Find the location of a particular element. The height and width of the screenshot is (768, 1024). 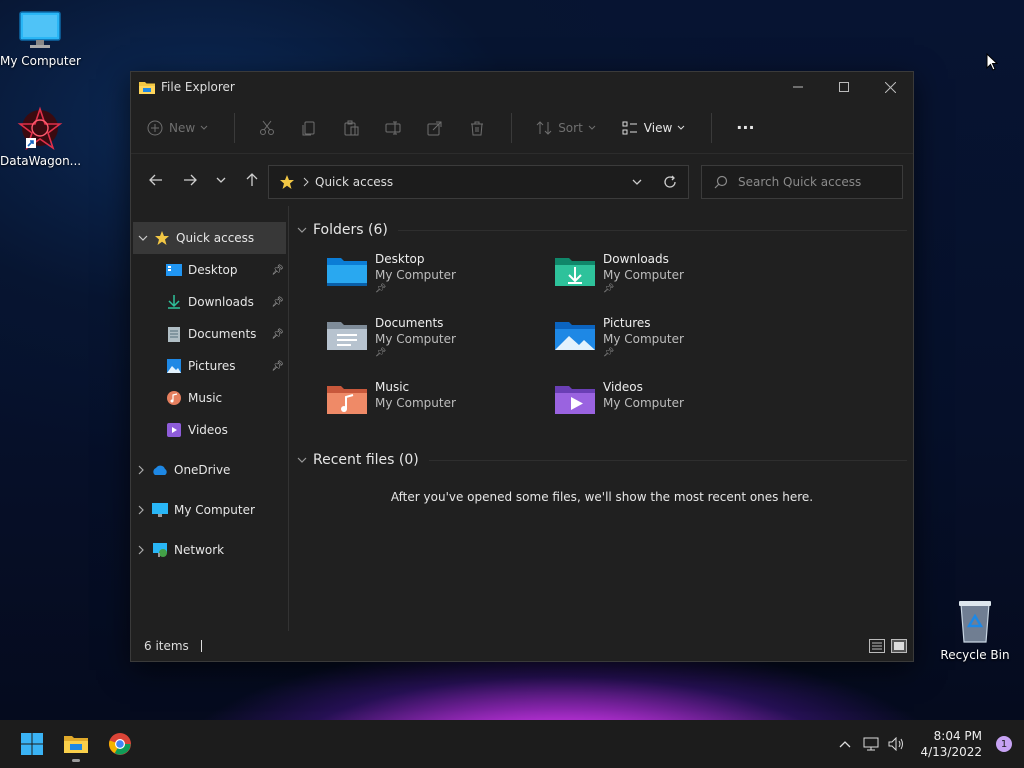

share-button is located at coordinates (435, 128).